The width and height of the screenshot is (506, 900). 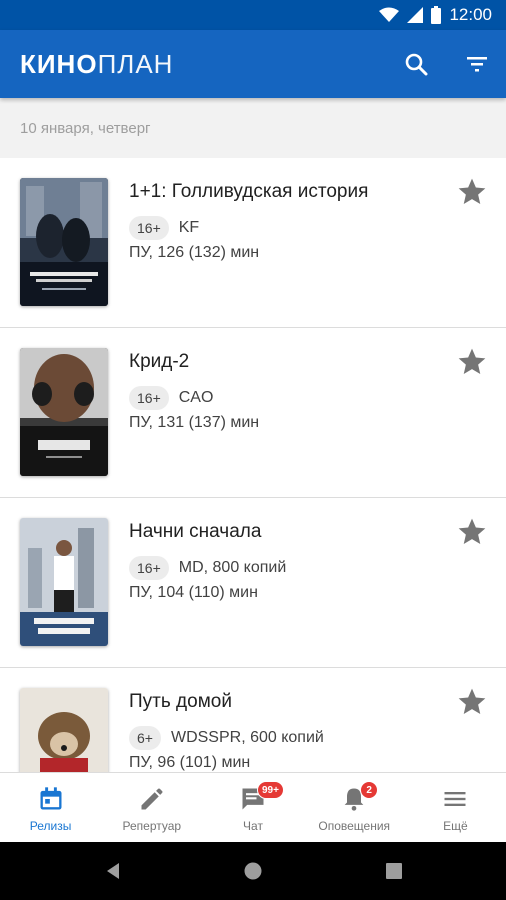 What do you see at coordinates (232, 567) in the screenshot?
I see `distributor-label: MD, 800 копий` at bounding box center [232, 567].